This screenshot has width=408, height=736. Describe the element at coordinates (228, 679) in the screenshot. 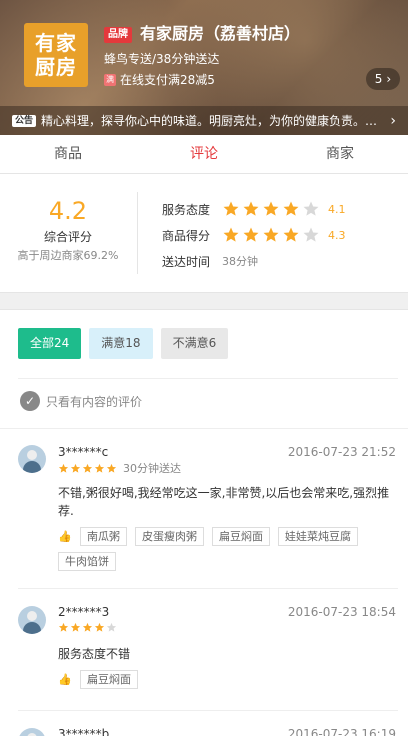

I see `recommended-dishes: 👍 扁豆焖面` at that location.